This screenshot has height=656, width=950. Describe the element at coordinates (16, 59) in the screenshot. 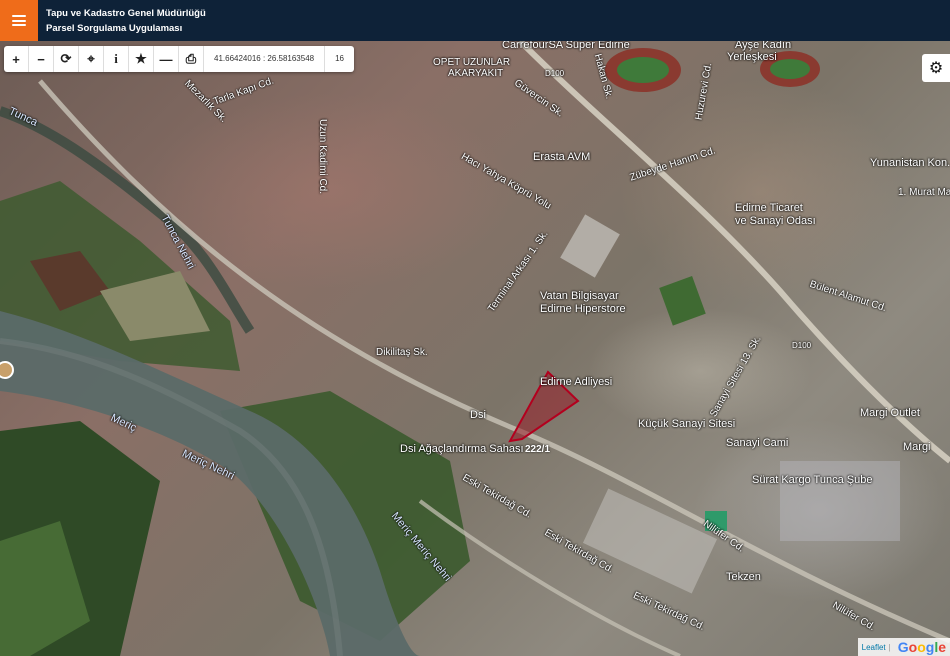

I see `zoom-in-button: +` at that location.